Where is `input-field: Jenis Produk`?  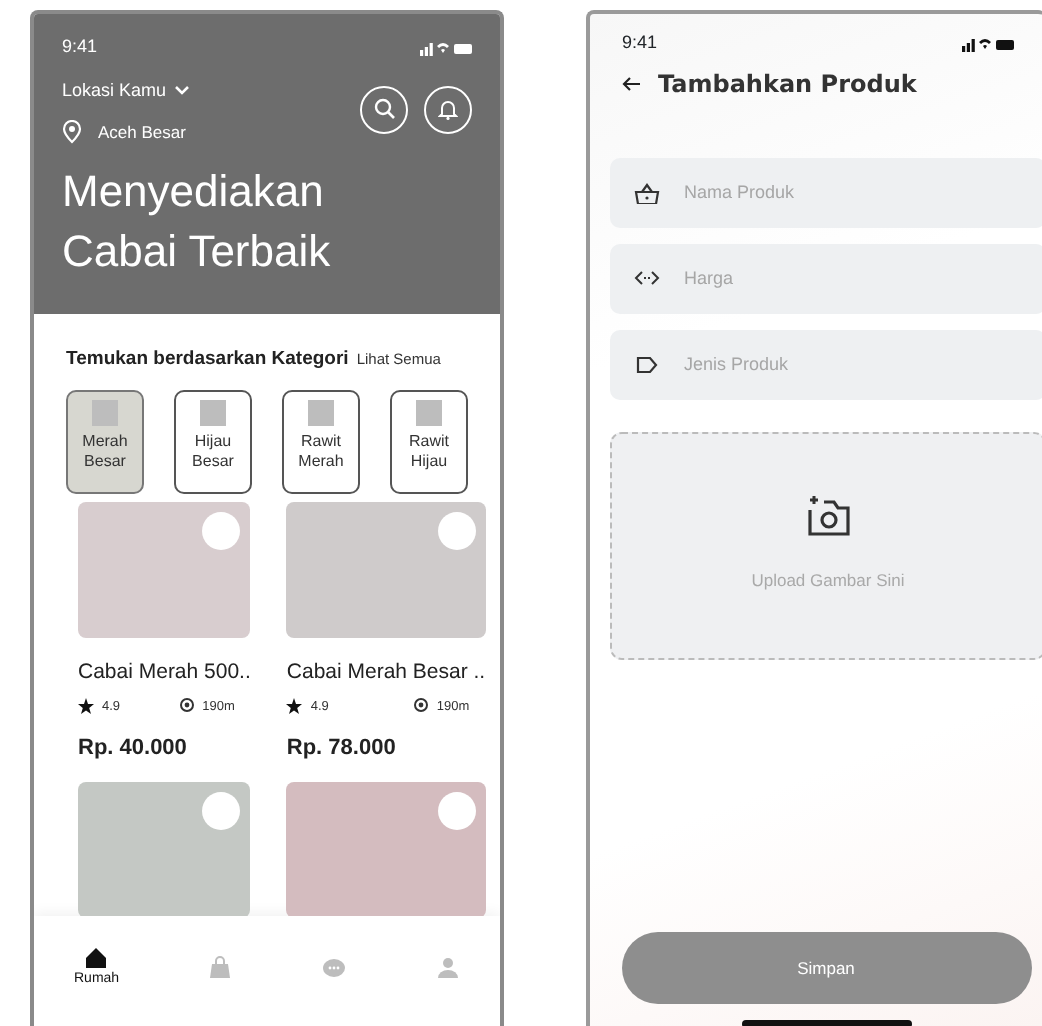 input-field: Jenis Produk is located at coordinates (826, 364).